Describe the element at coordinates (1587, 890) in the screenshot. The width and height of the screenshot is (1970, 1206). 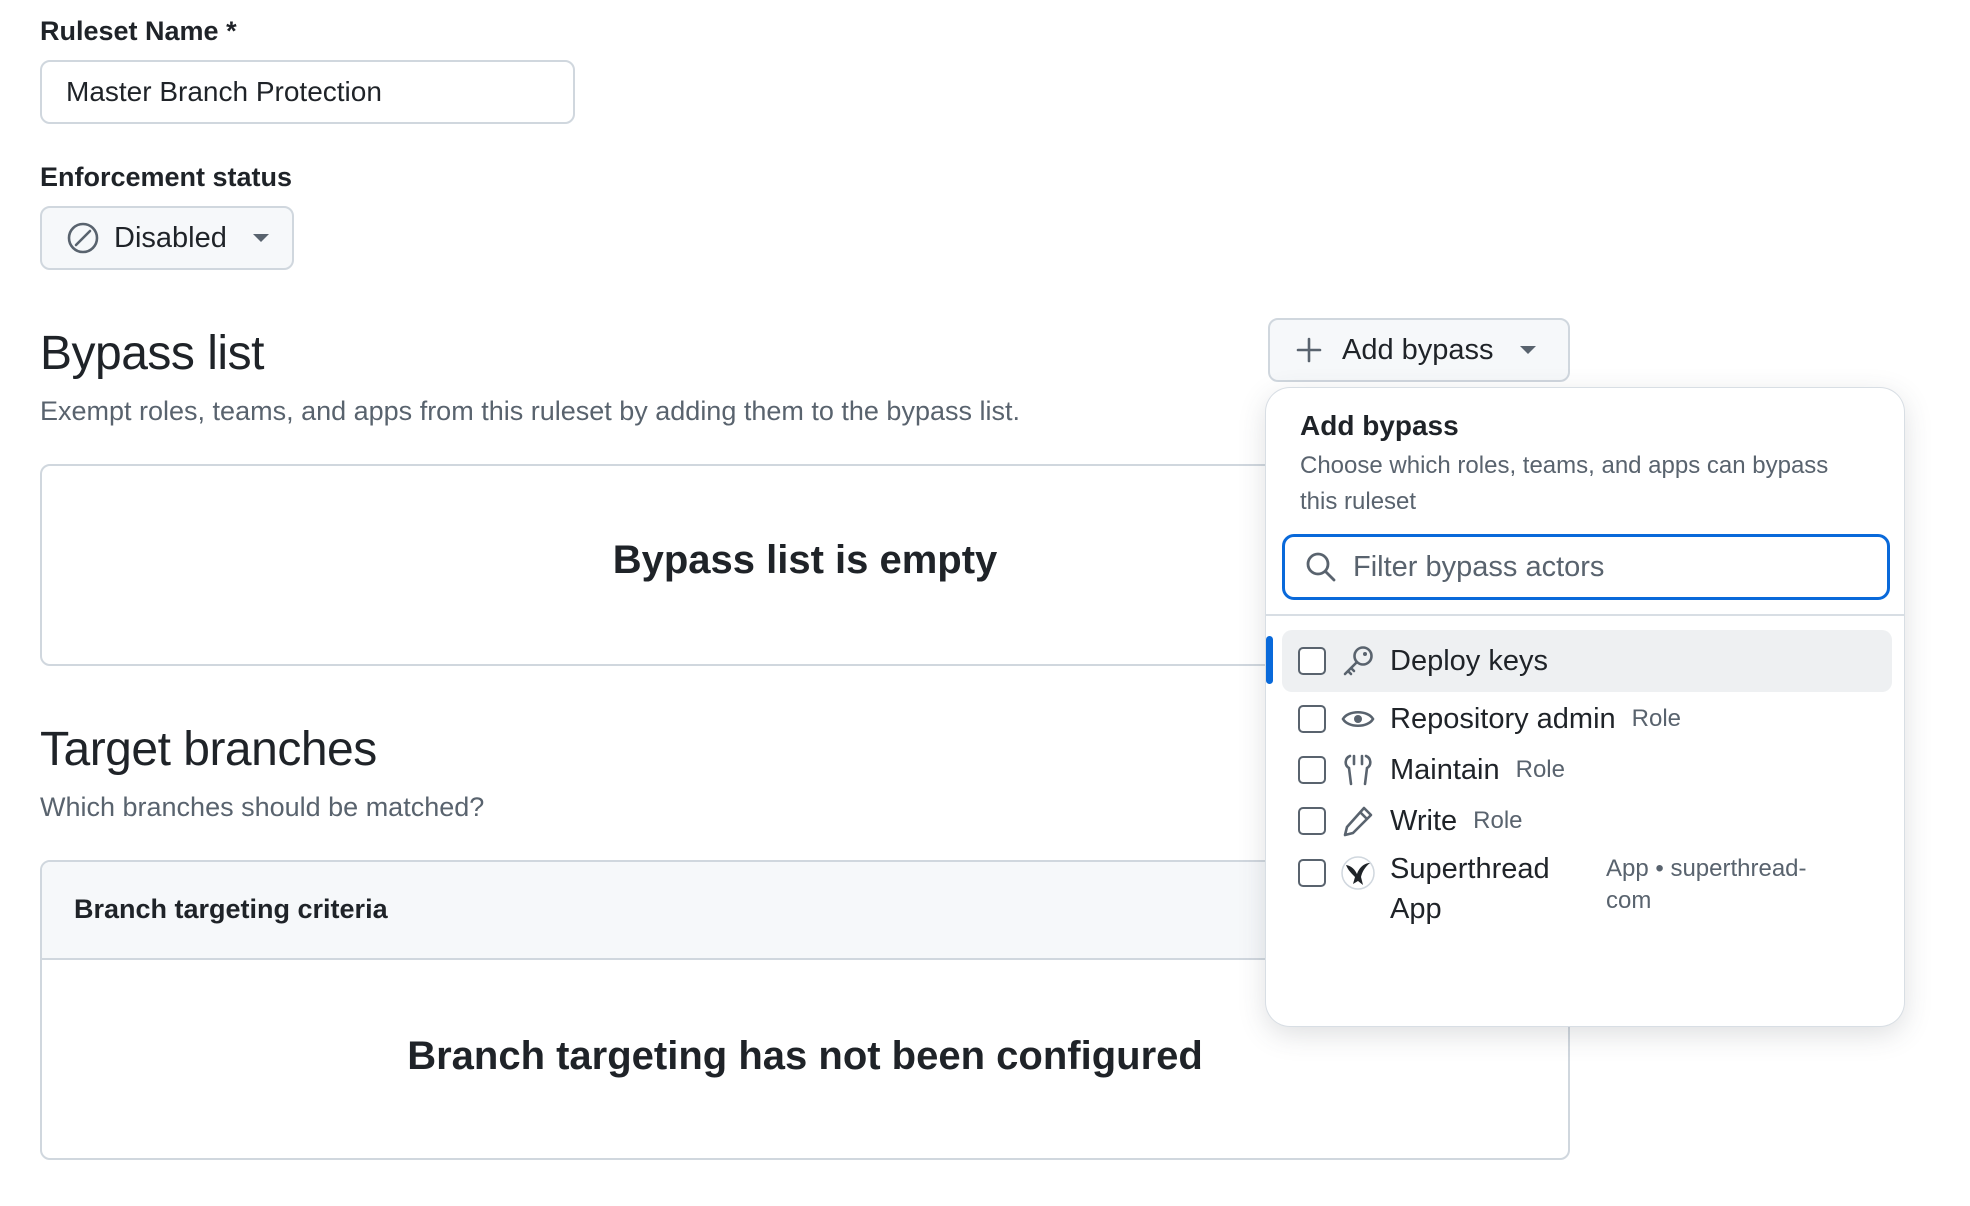
I see `bypass-actor-superthread-app: Superthread App App • superthread-com` at that location.